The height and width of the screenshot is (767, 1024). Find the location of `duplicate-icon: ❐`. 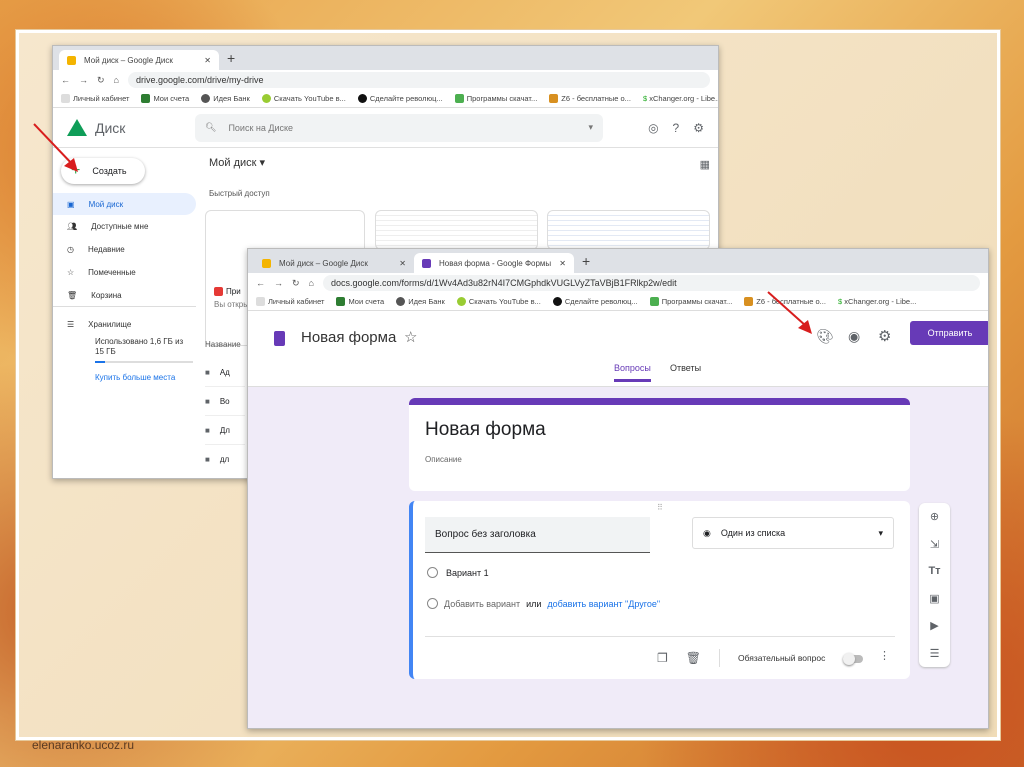

duplicate-icon: ❐ is located at coordinates (662, 658).